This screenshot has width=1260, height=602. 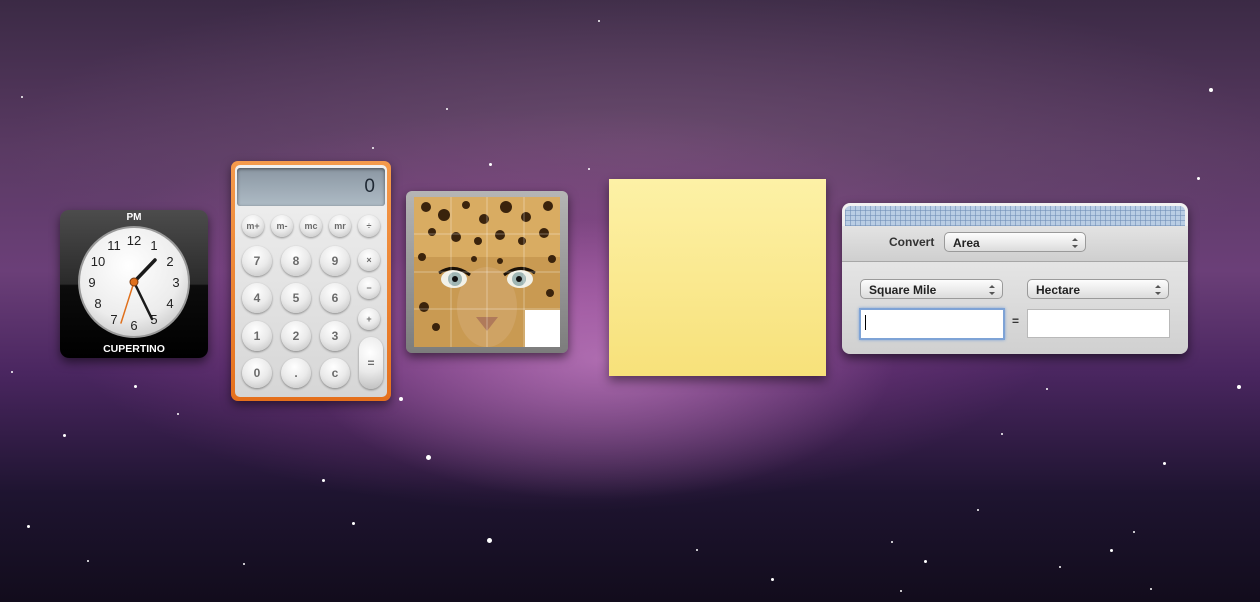 I want to click on calc-mr-button: mr, so click(x=340, y=226).